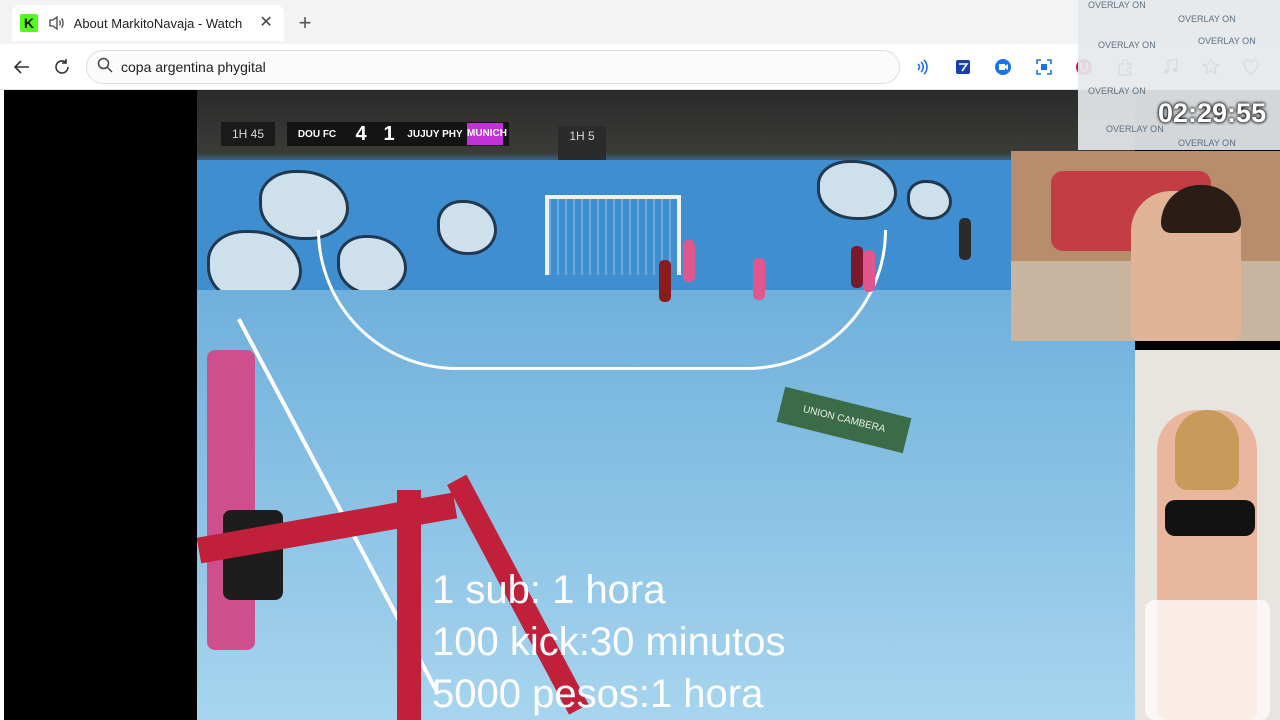  What do you see at coordinates (317, 134) in the screenshot?
I see `home-team-name: DOU FC` at bounding box center [317, 134].